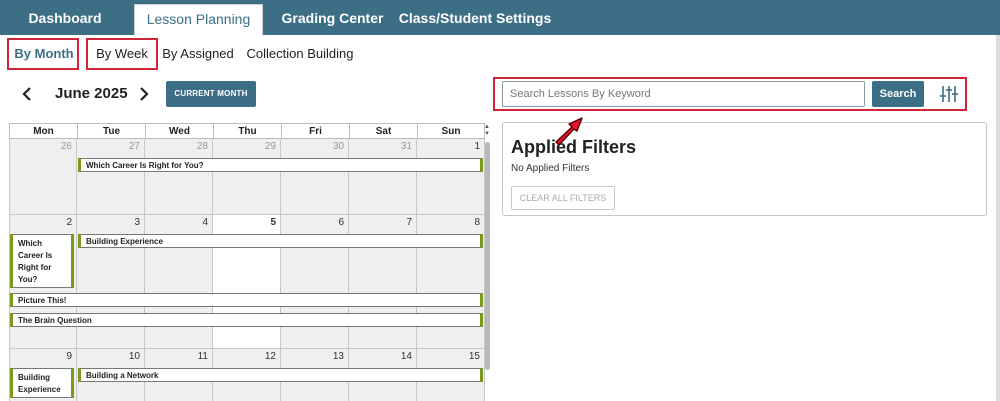 The image size is (1000, 401). I want to click on day-number: 27, so click(134, 146).